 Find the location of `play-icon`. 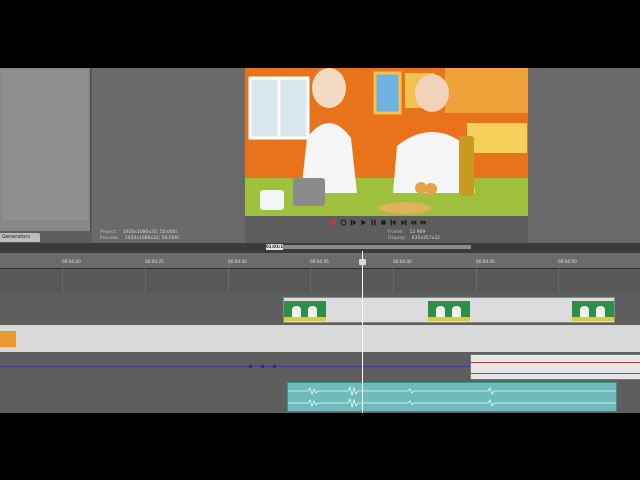

play-icon is located at coordinates (363, 222).